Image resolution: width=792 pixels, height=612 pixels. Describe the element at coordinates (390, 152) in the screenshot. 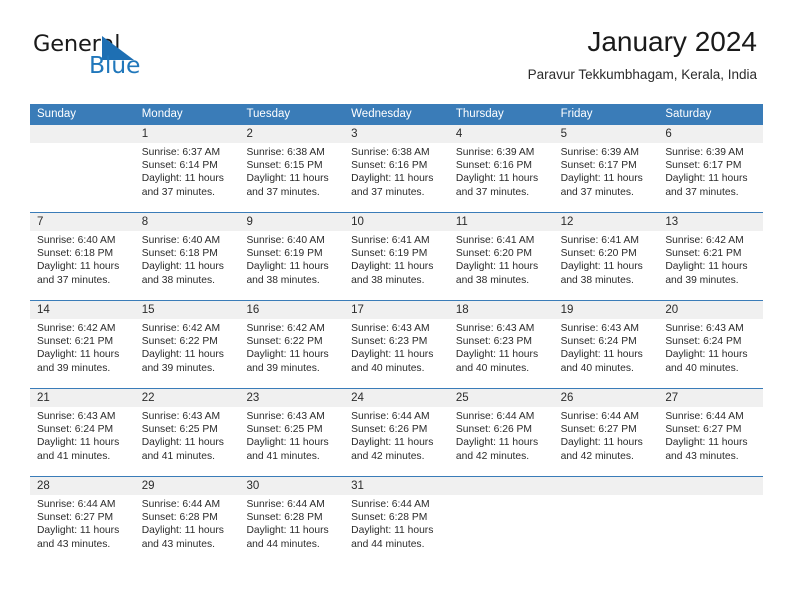

I see `sunrise-text: Sunrise: 6:38 AM` at that location.